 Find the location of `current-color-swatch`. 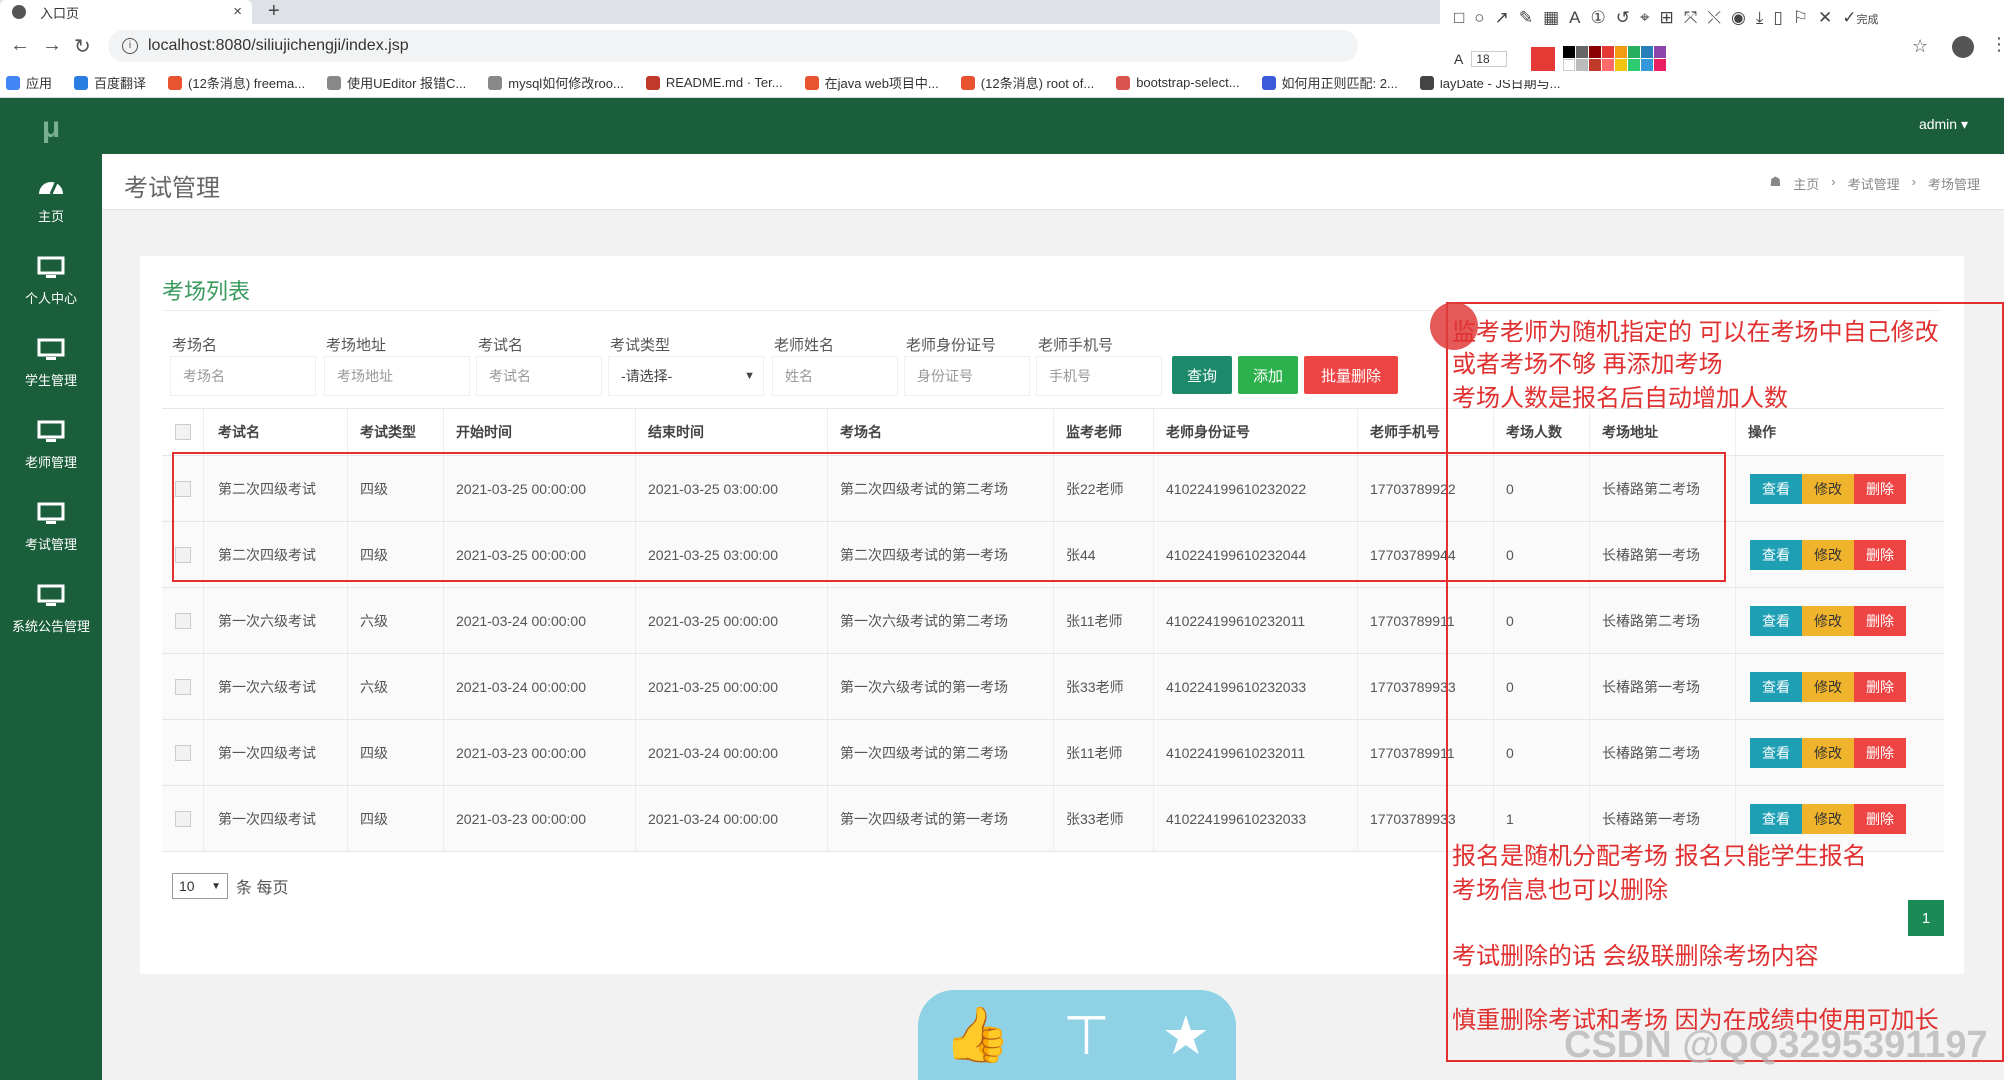

current-color-swatch is located at coordinates (1542, 58).